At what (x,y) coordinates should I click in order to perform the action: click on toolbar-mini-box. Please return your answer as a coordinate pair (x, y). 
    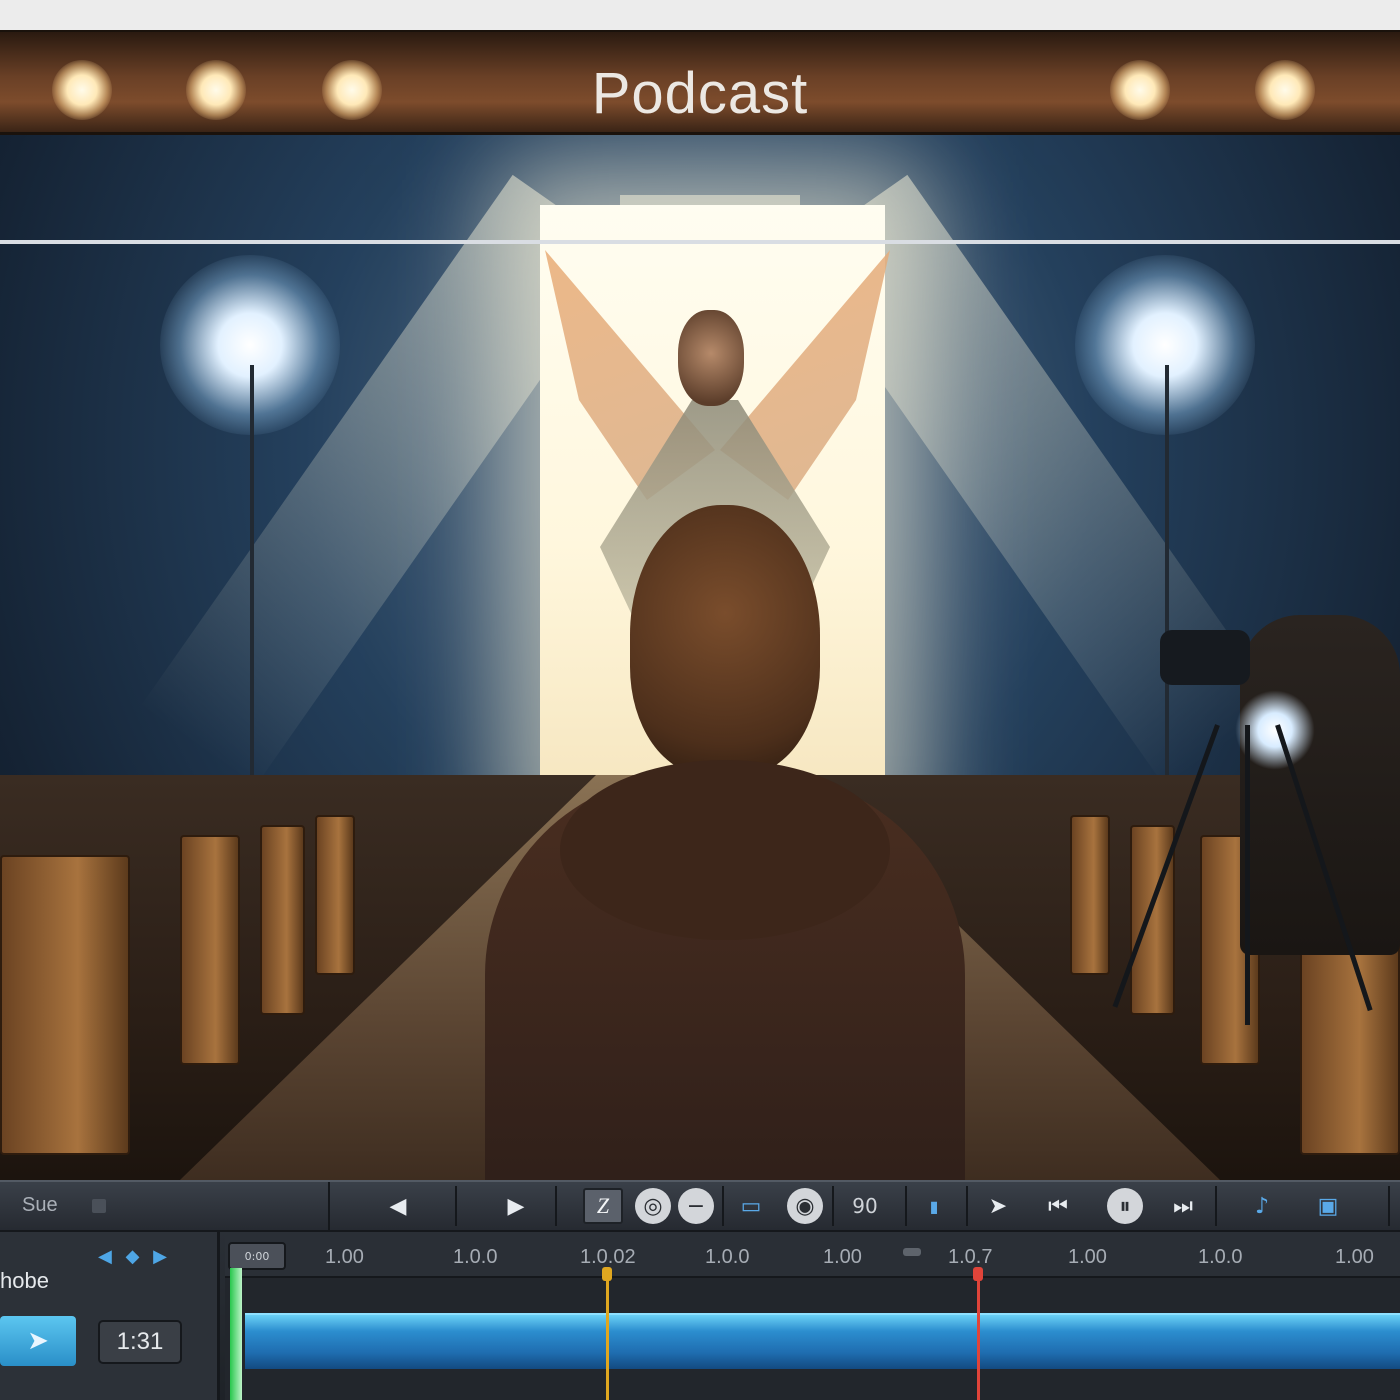
    Looking at the image, I should click on (99, 1206).